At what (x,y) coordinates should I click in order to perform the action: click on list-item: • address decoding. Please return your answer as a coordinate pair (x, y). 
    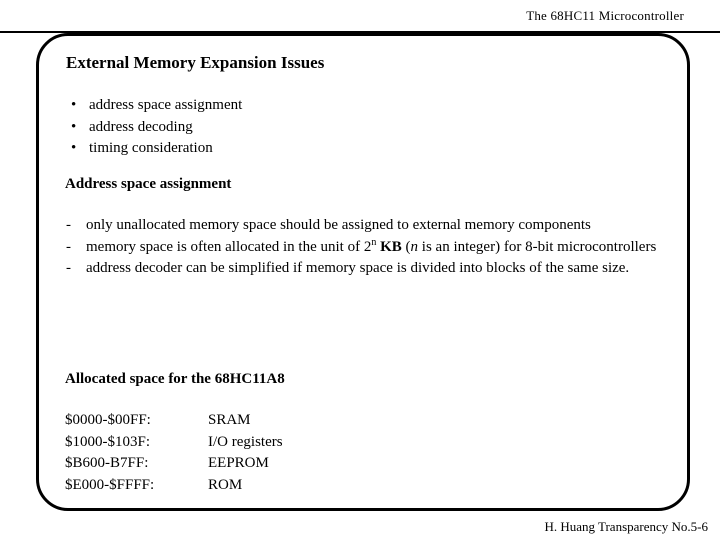
    Looking at the image, I should click on (348, 128).